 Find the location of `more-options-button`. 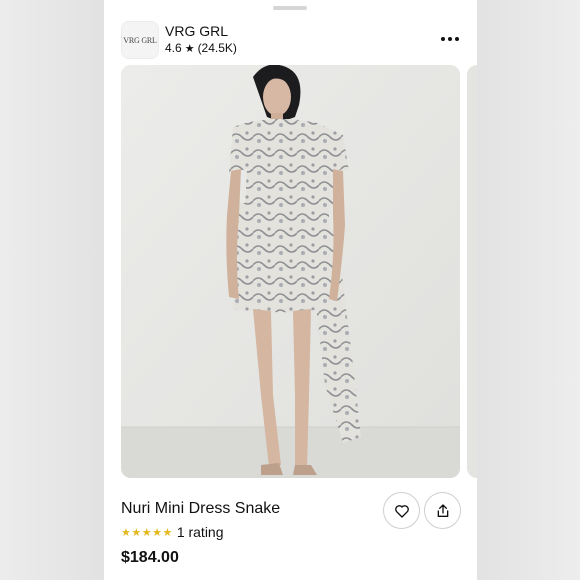

more-options-button is located at coordinates (450, 39).